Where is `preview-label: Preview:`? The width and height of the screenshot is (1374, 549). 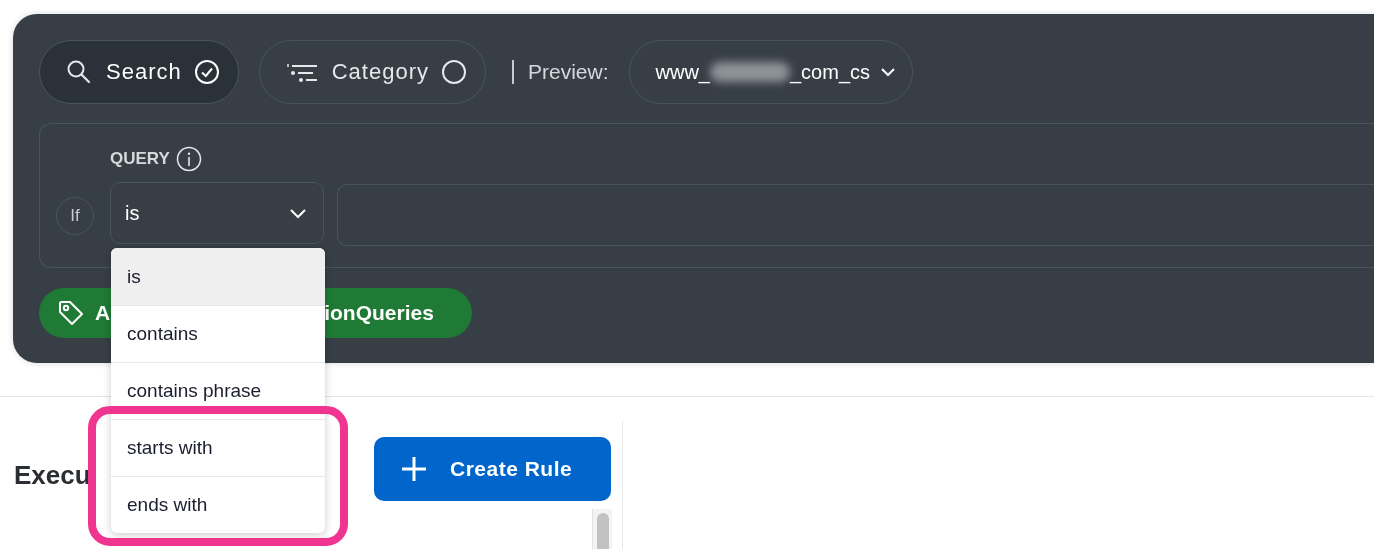
preview-label: Preview: is located at coordinates (568, 72).